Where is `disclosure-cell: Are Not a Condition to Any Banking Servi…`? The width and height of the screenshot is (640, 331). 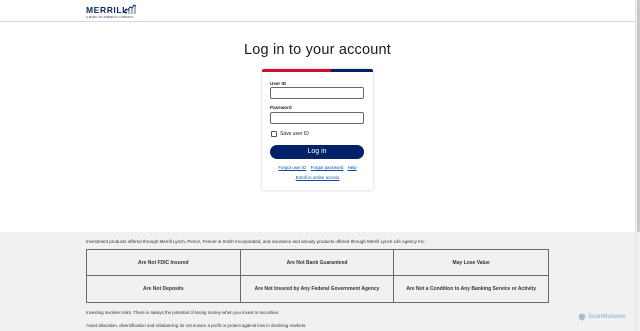 disclosure-cell: Are Not a Condition to Any Banking Servi… is located at coordinates (471, 289).